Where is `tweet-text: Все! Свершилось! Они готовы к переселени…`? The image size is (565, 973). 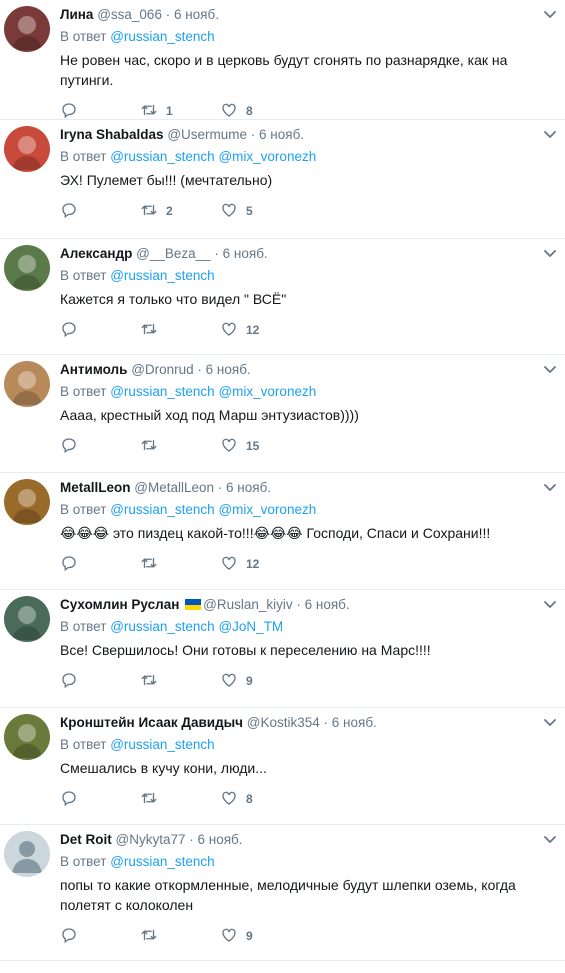 tweet-text: Все! Свершилось! Они готовы к переселени… is located at coordinates (245, 650).